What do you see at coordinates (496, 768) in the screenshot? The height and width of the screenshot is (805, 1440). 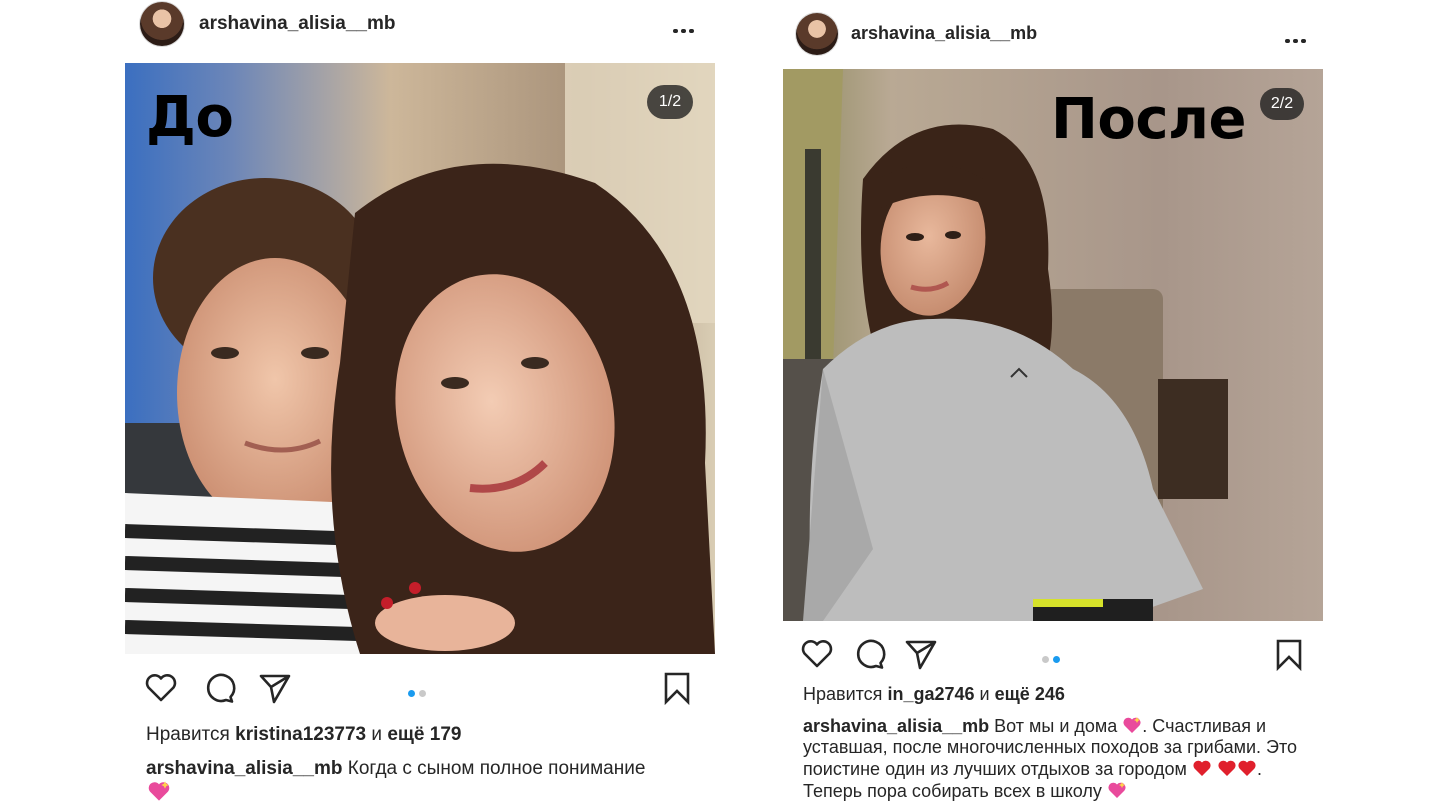 I see `caption-text: Когда с сыном полное понимание` at bounding box center [496, 768].